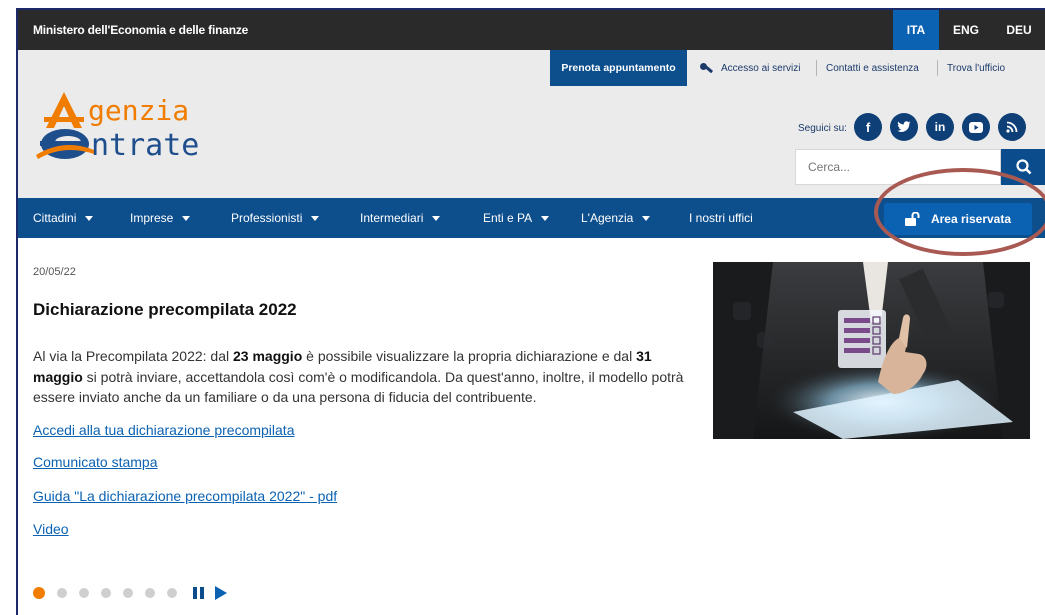 The image size is (1045, 615). I want to click on nav-item-professionisti: Professionisti, so click(275, 218).